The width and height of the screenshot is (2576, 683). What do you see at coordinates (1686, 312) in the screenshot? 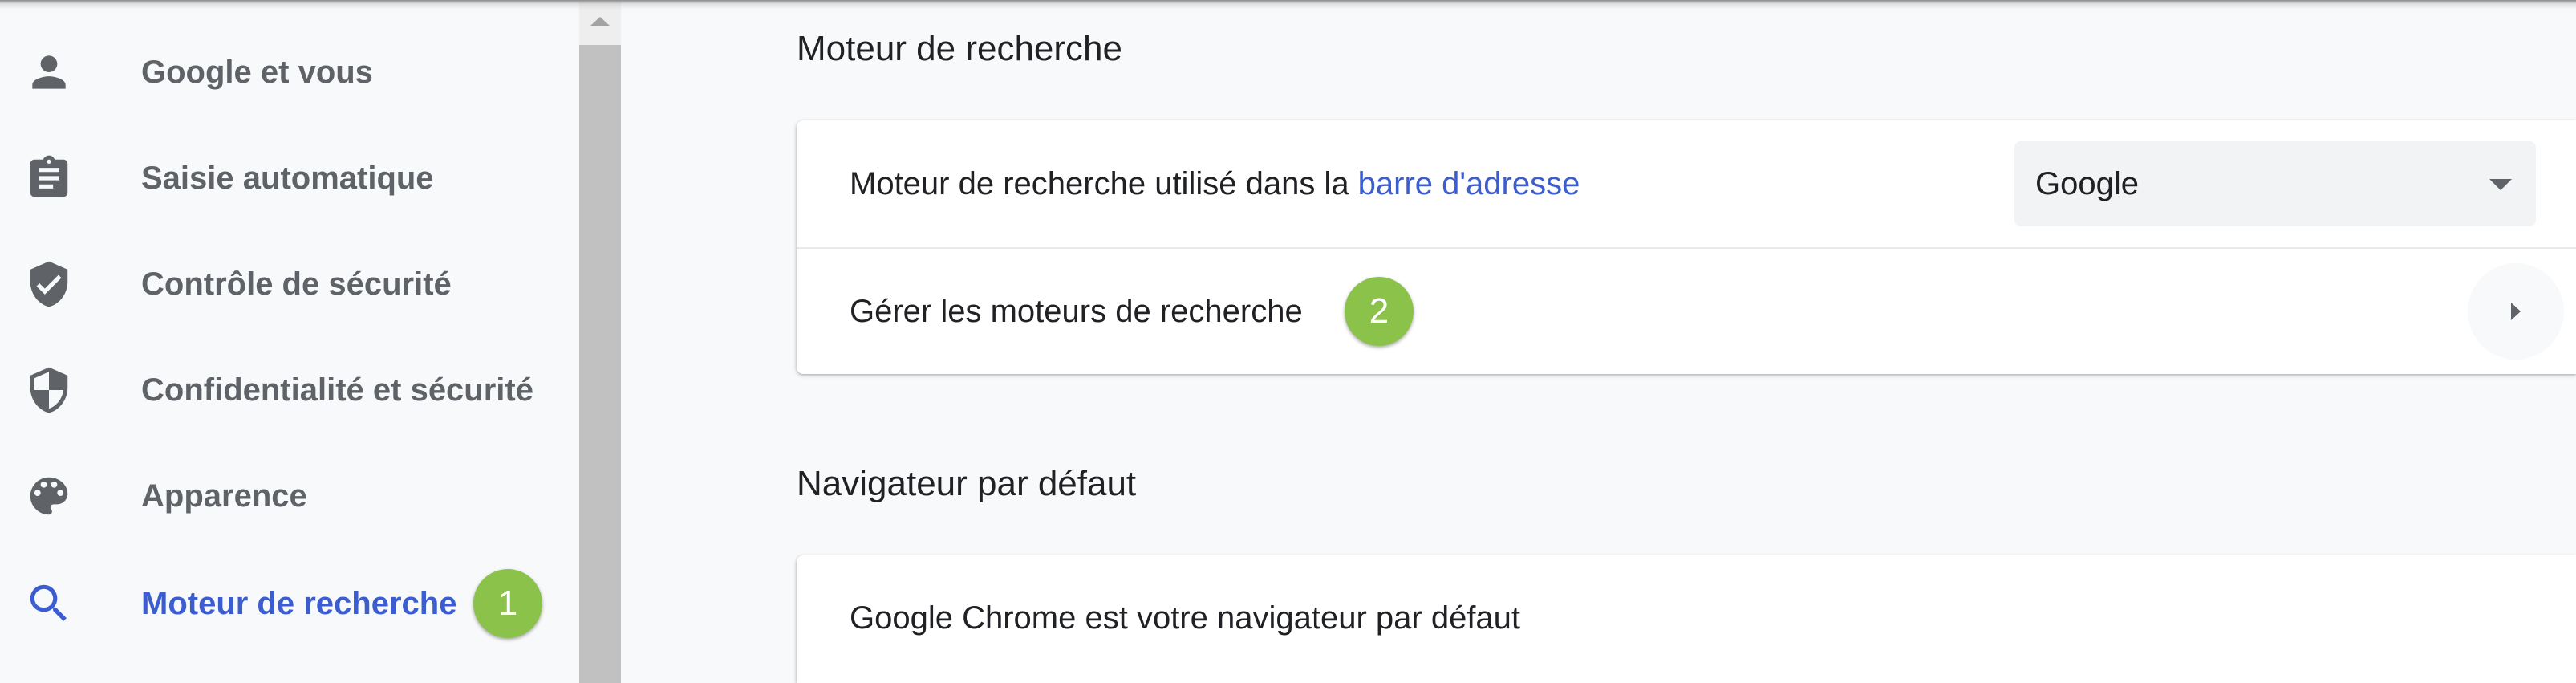
I see `manage-search-engines-row: Gérer les moteurs de recherche 2` at bounding box center [1686, 312].